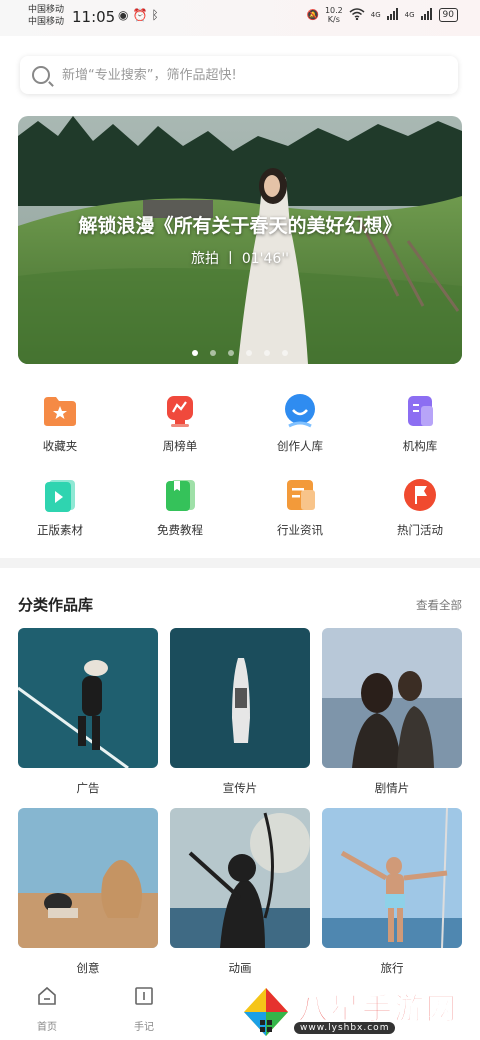 The image size is (480, 1040). I want to click on search-bar, so click(239, 75).